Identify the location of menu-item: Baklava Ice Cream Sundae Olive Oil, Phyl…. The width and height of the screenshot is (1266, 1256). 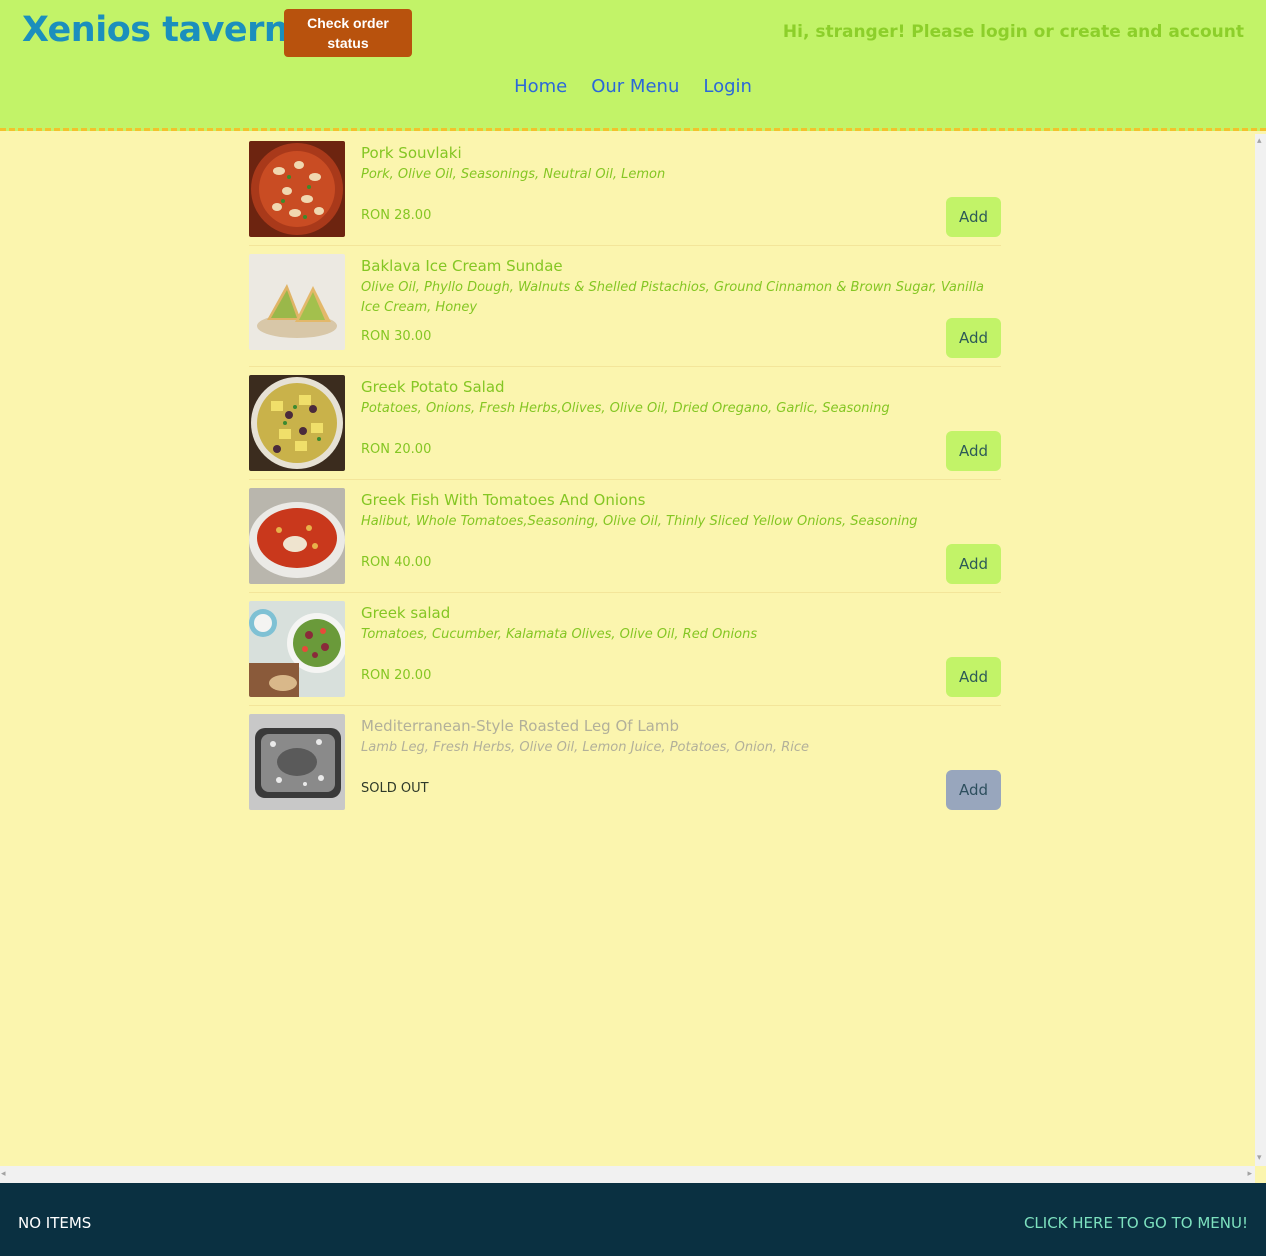
(625, 306).